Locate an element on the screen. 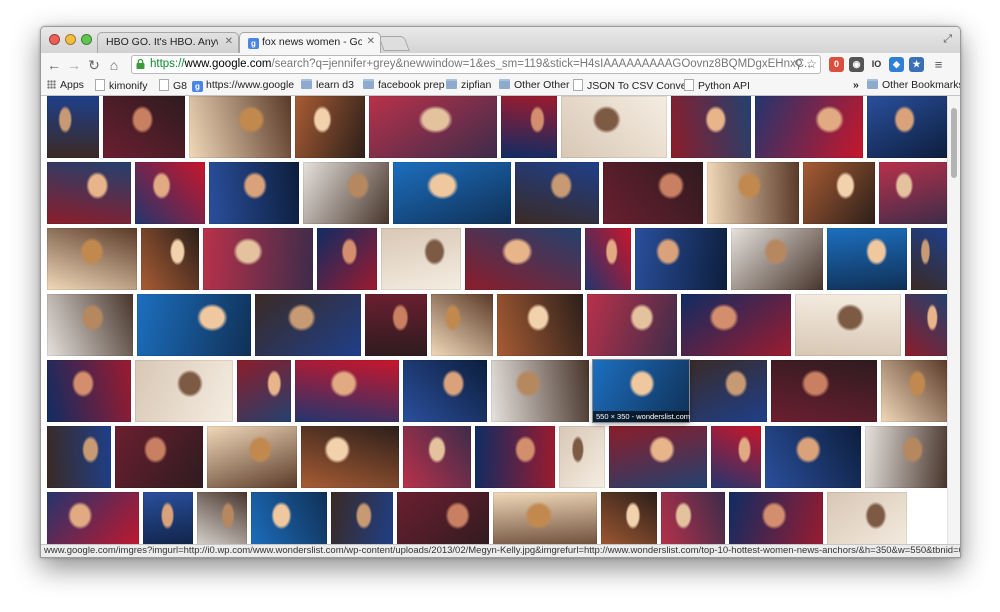  minimize-window-button is located at coordinates (70, 39).